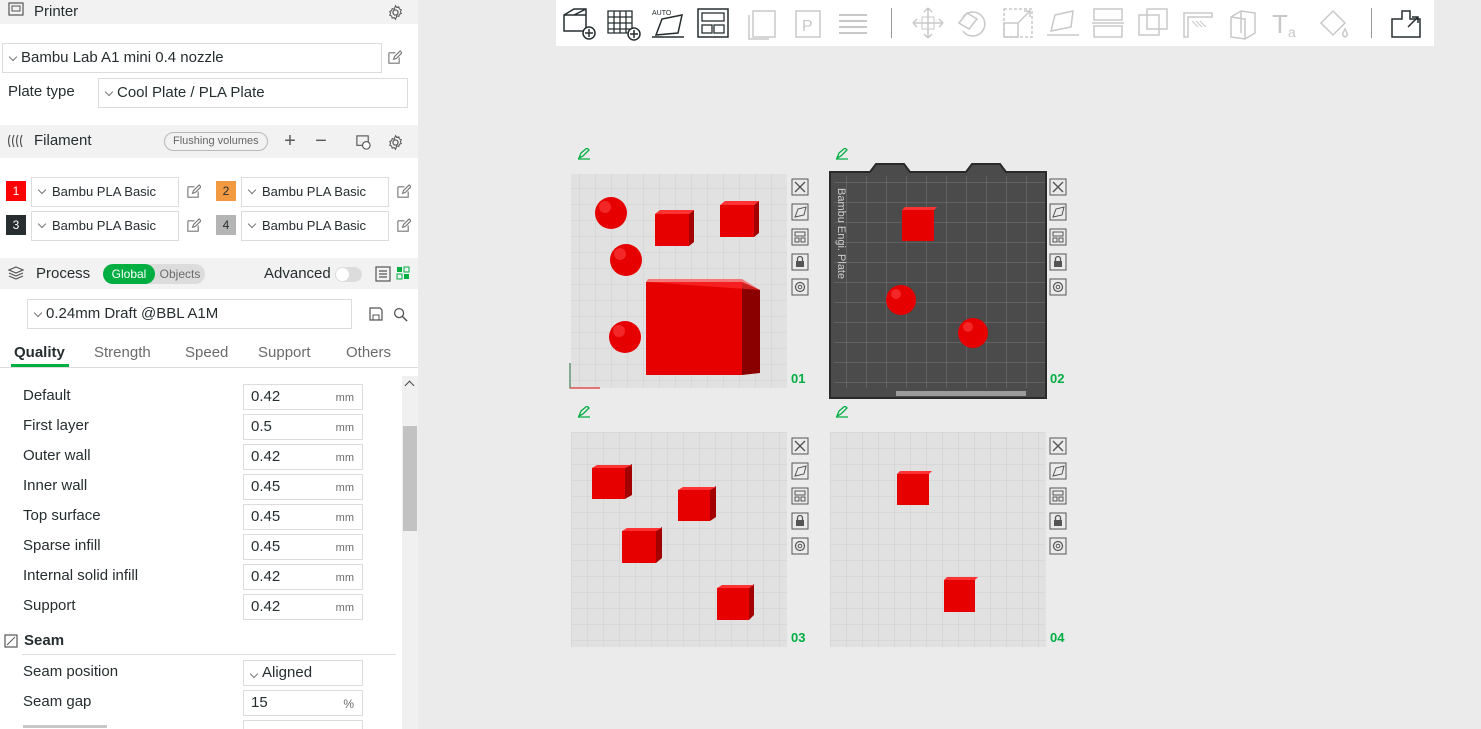  I want to click on tab-quality: Quality, so click(39, 352).